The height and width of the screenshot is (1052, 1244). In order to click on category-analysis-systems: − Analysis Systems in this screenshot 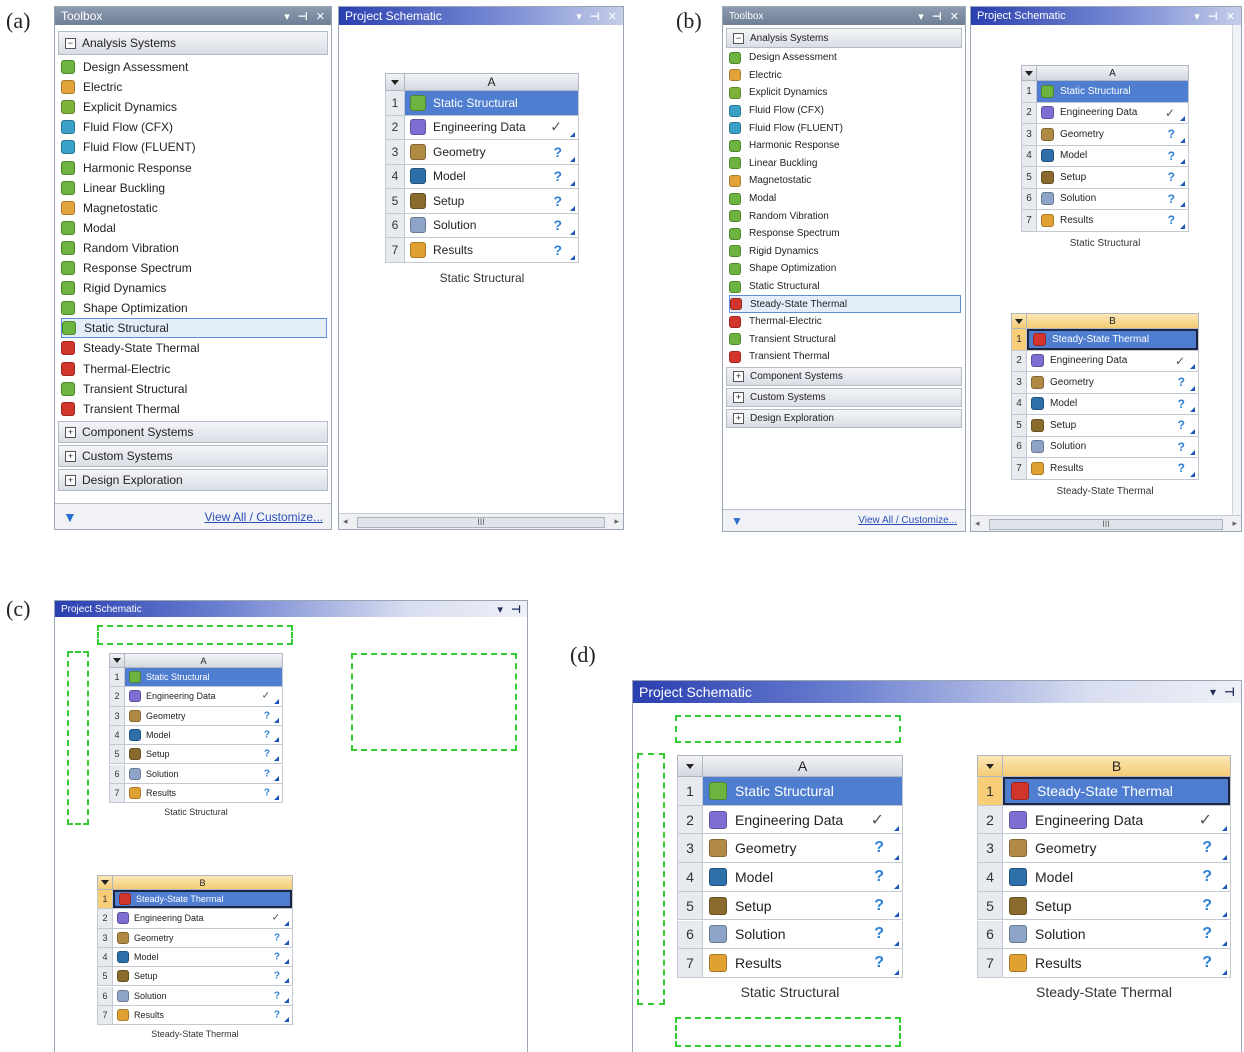, I will do `click(193, 43)`.